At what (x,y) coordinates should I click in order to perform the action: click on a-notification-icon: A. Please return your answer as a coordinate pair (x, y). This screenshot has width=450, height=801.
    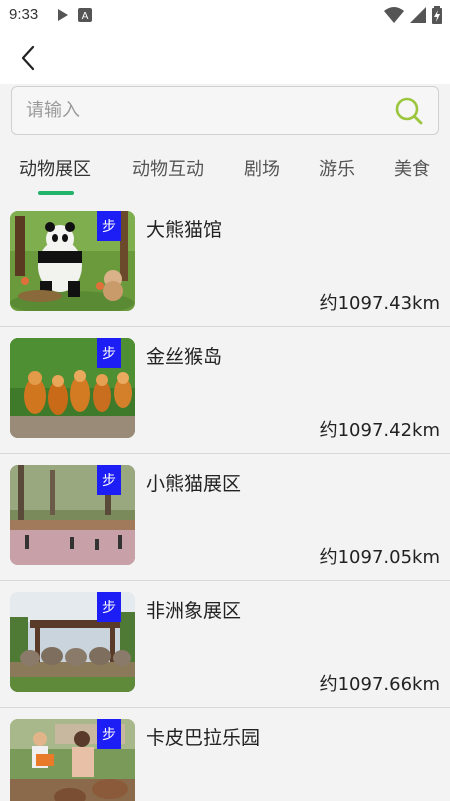
    Looking at the image, I should click on (85, 15).